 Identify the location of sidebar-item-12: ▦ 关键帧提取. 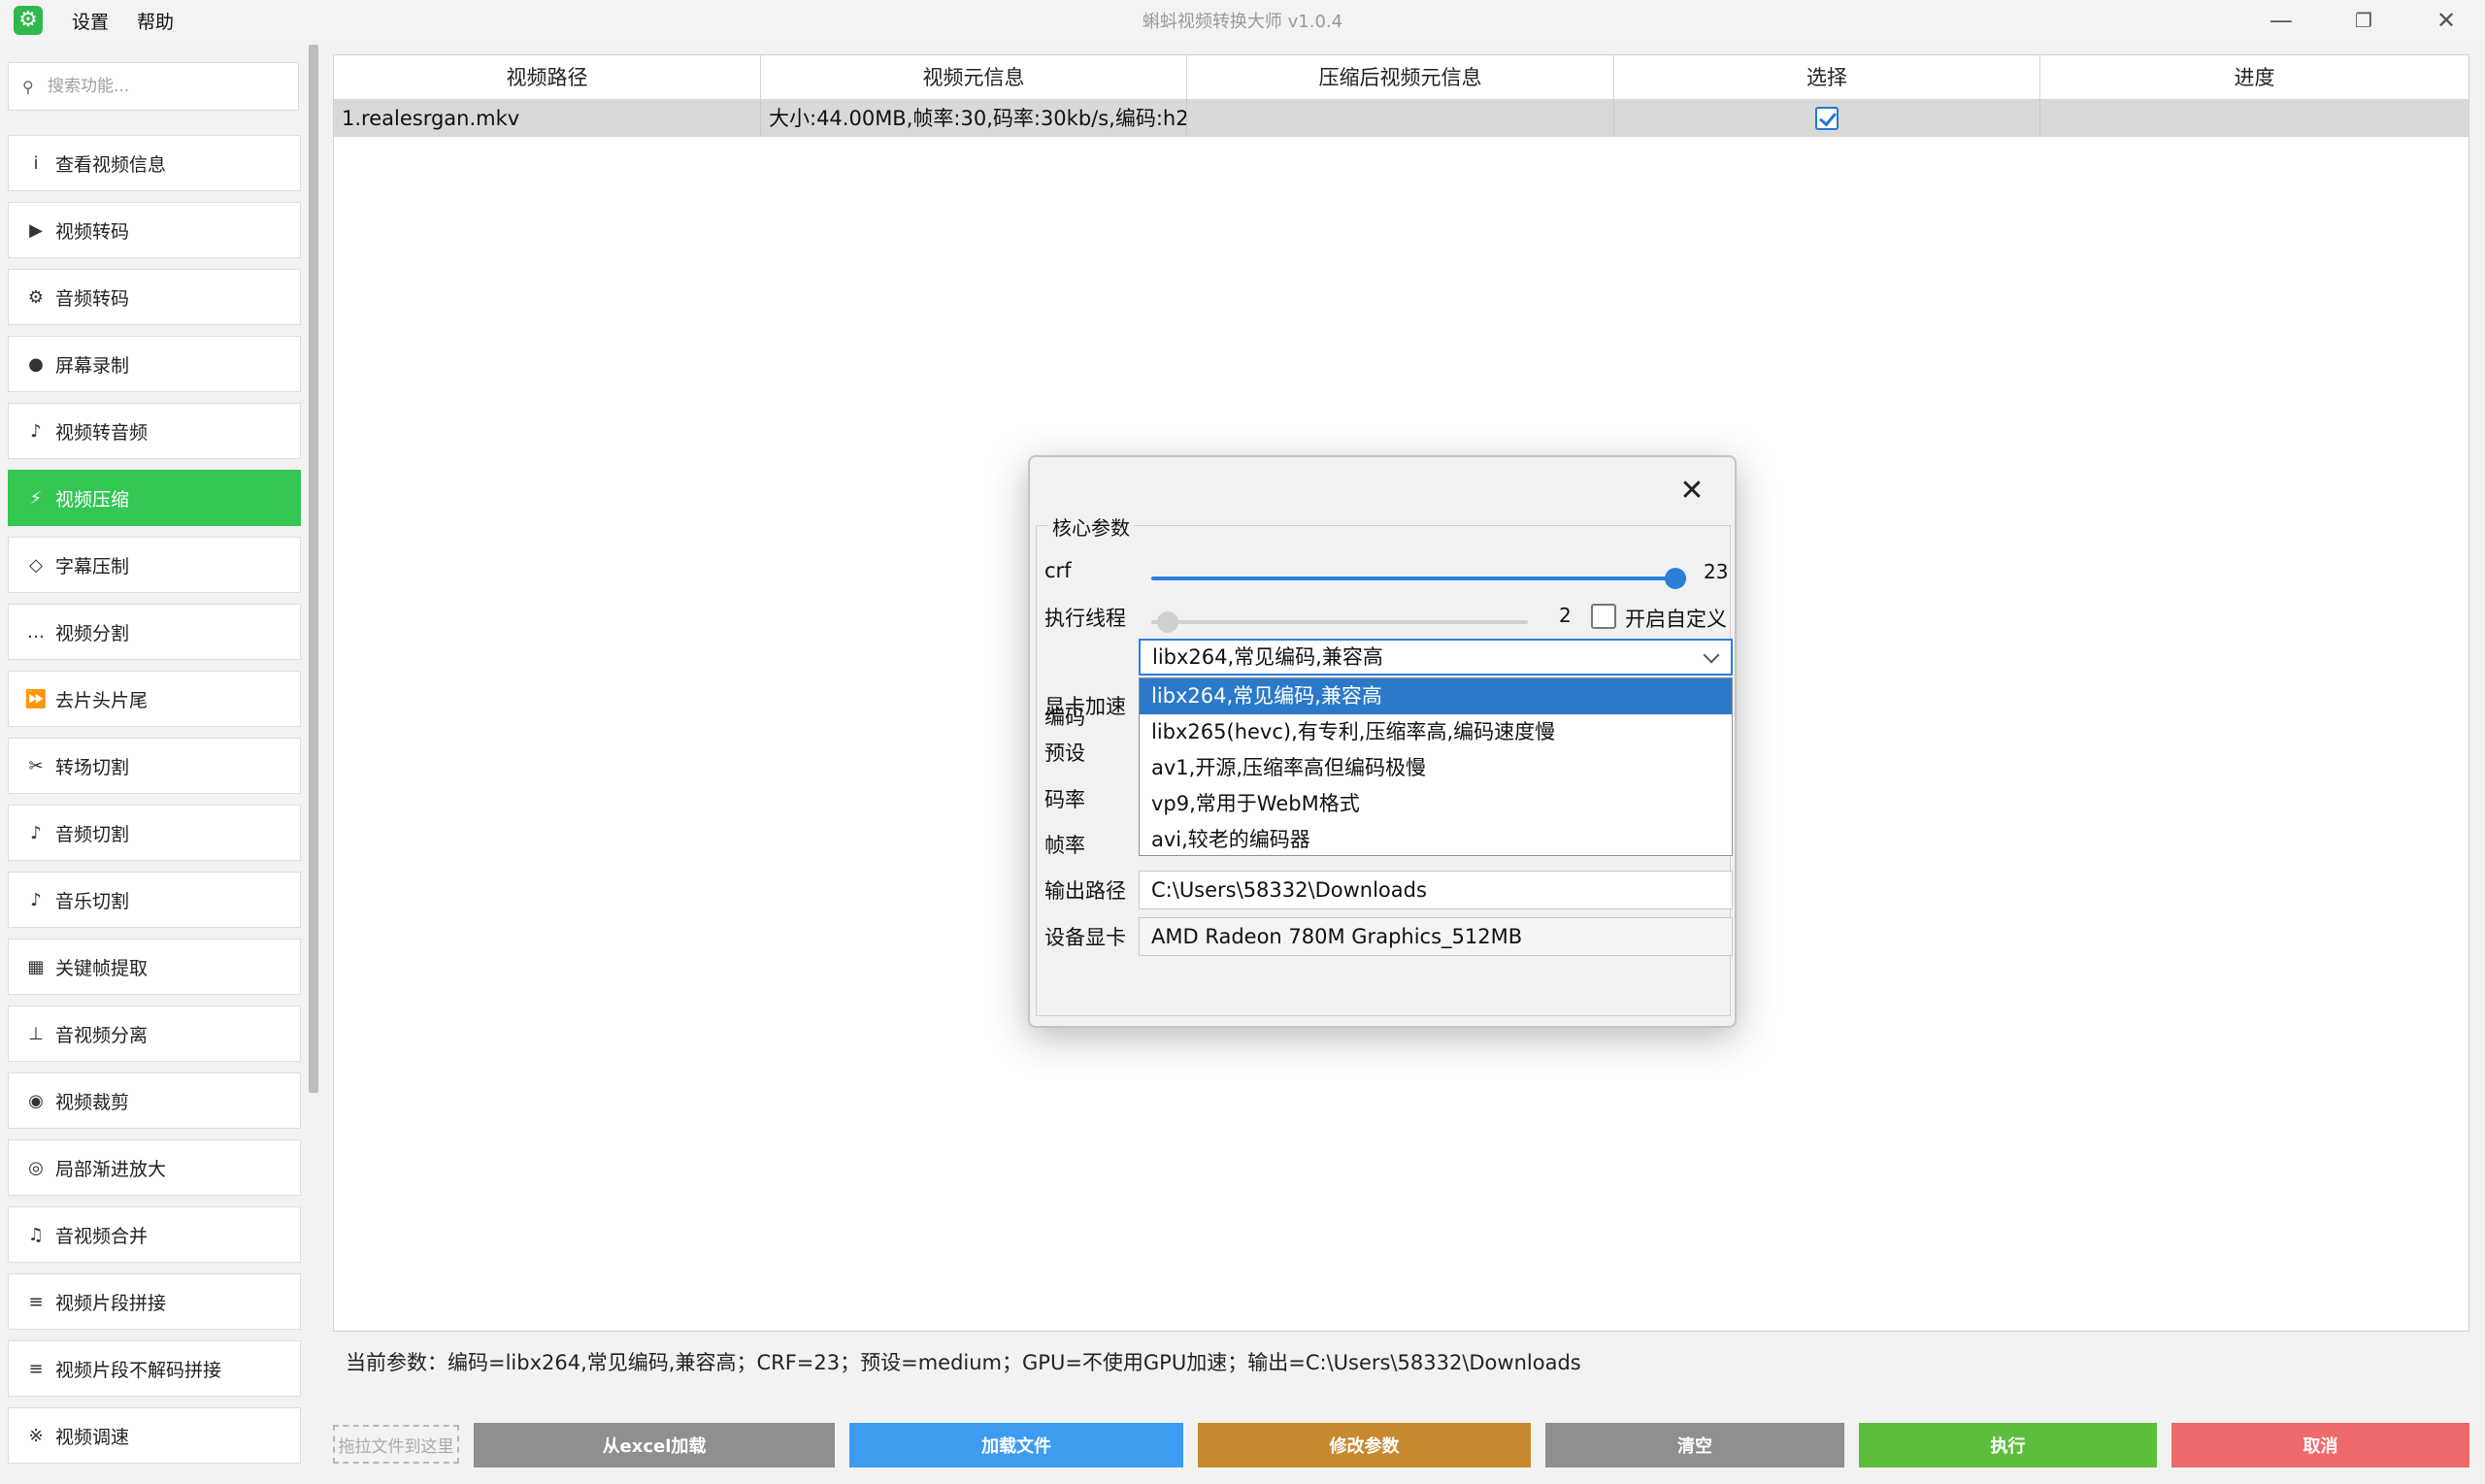
(155, 967).